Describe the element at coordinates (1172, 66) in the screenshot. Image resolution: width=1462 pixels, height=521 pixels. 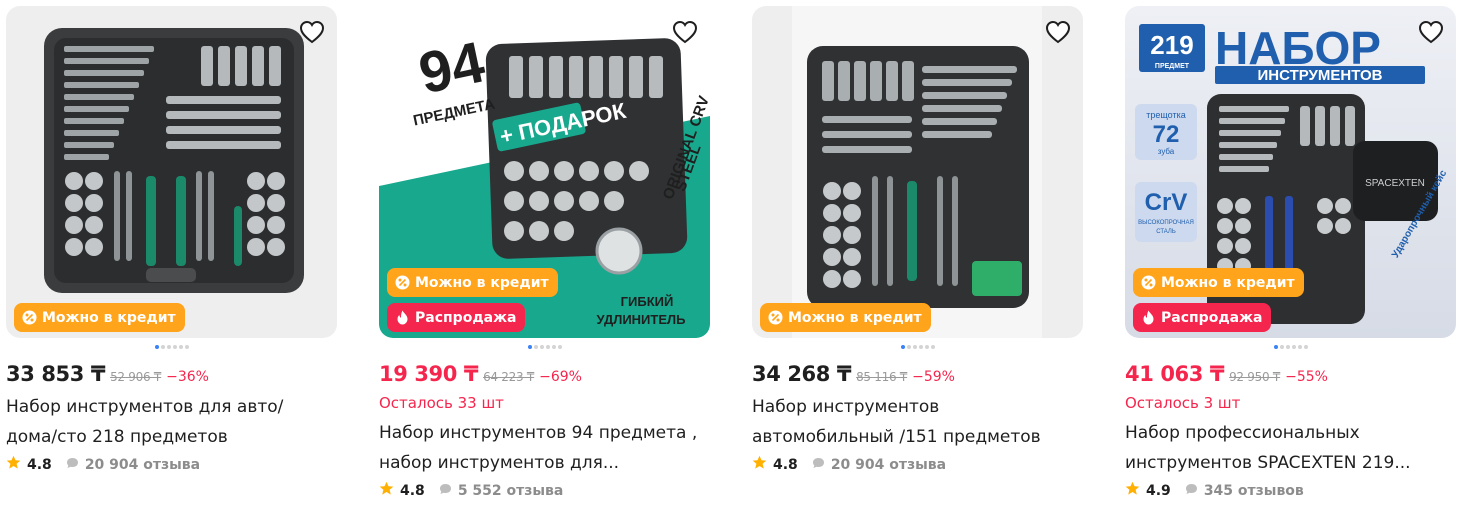
I see `image-text-predmet: ПРЕДМЕТ` at that location.